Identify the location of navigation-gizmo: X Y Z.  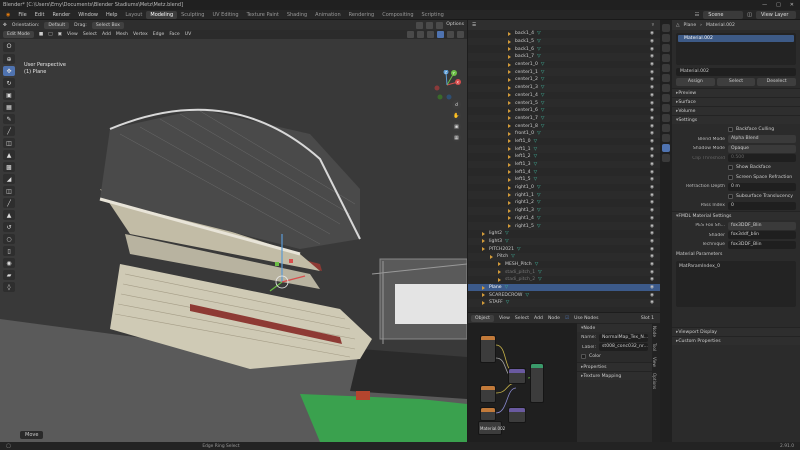
(447, 85).